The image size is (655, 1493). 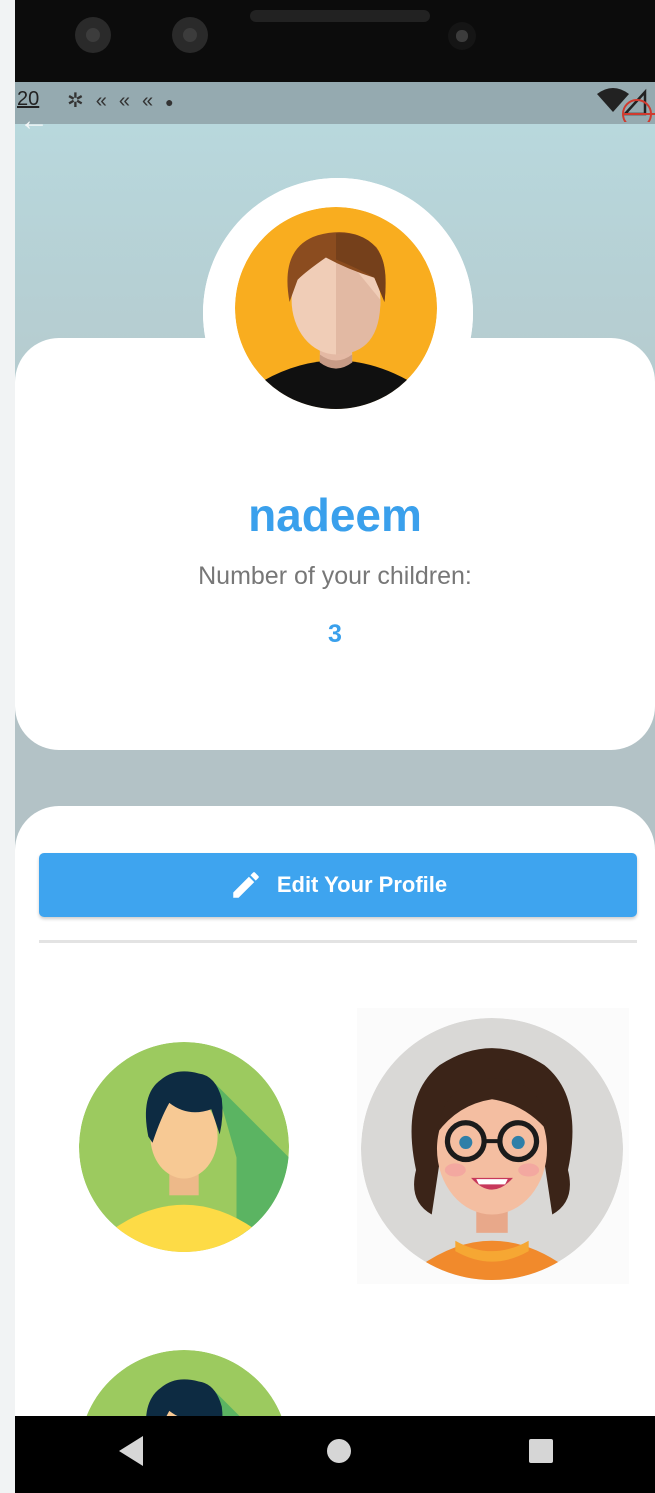 What do you see at coordinates (335, 103) in the screenshot?
I see `status-bar: 20 ✲«««●` at bounding box center [335, 103].